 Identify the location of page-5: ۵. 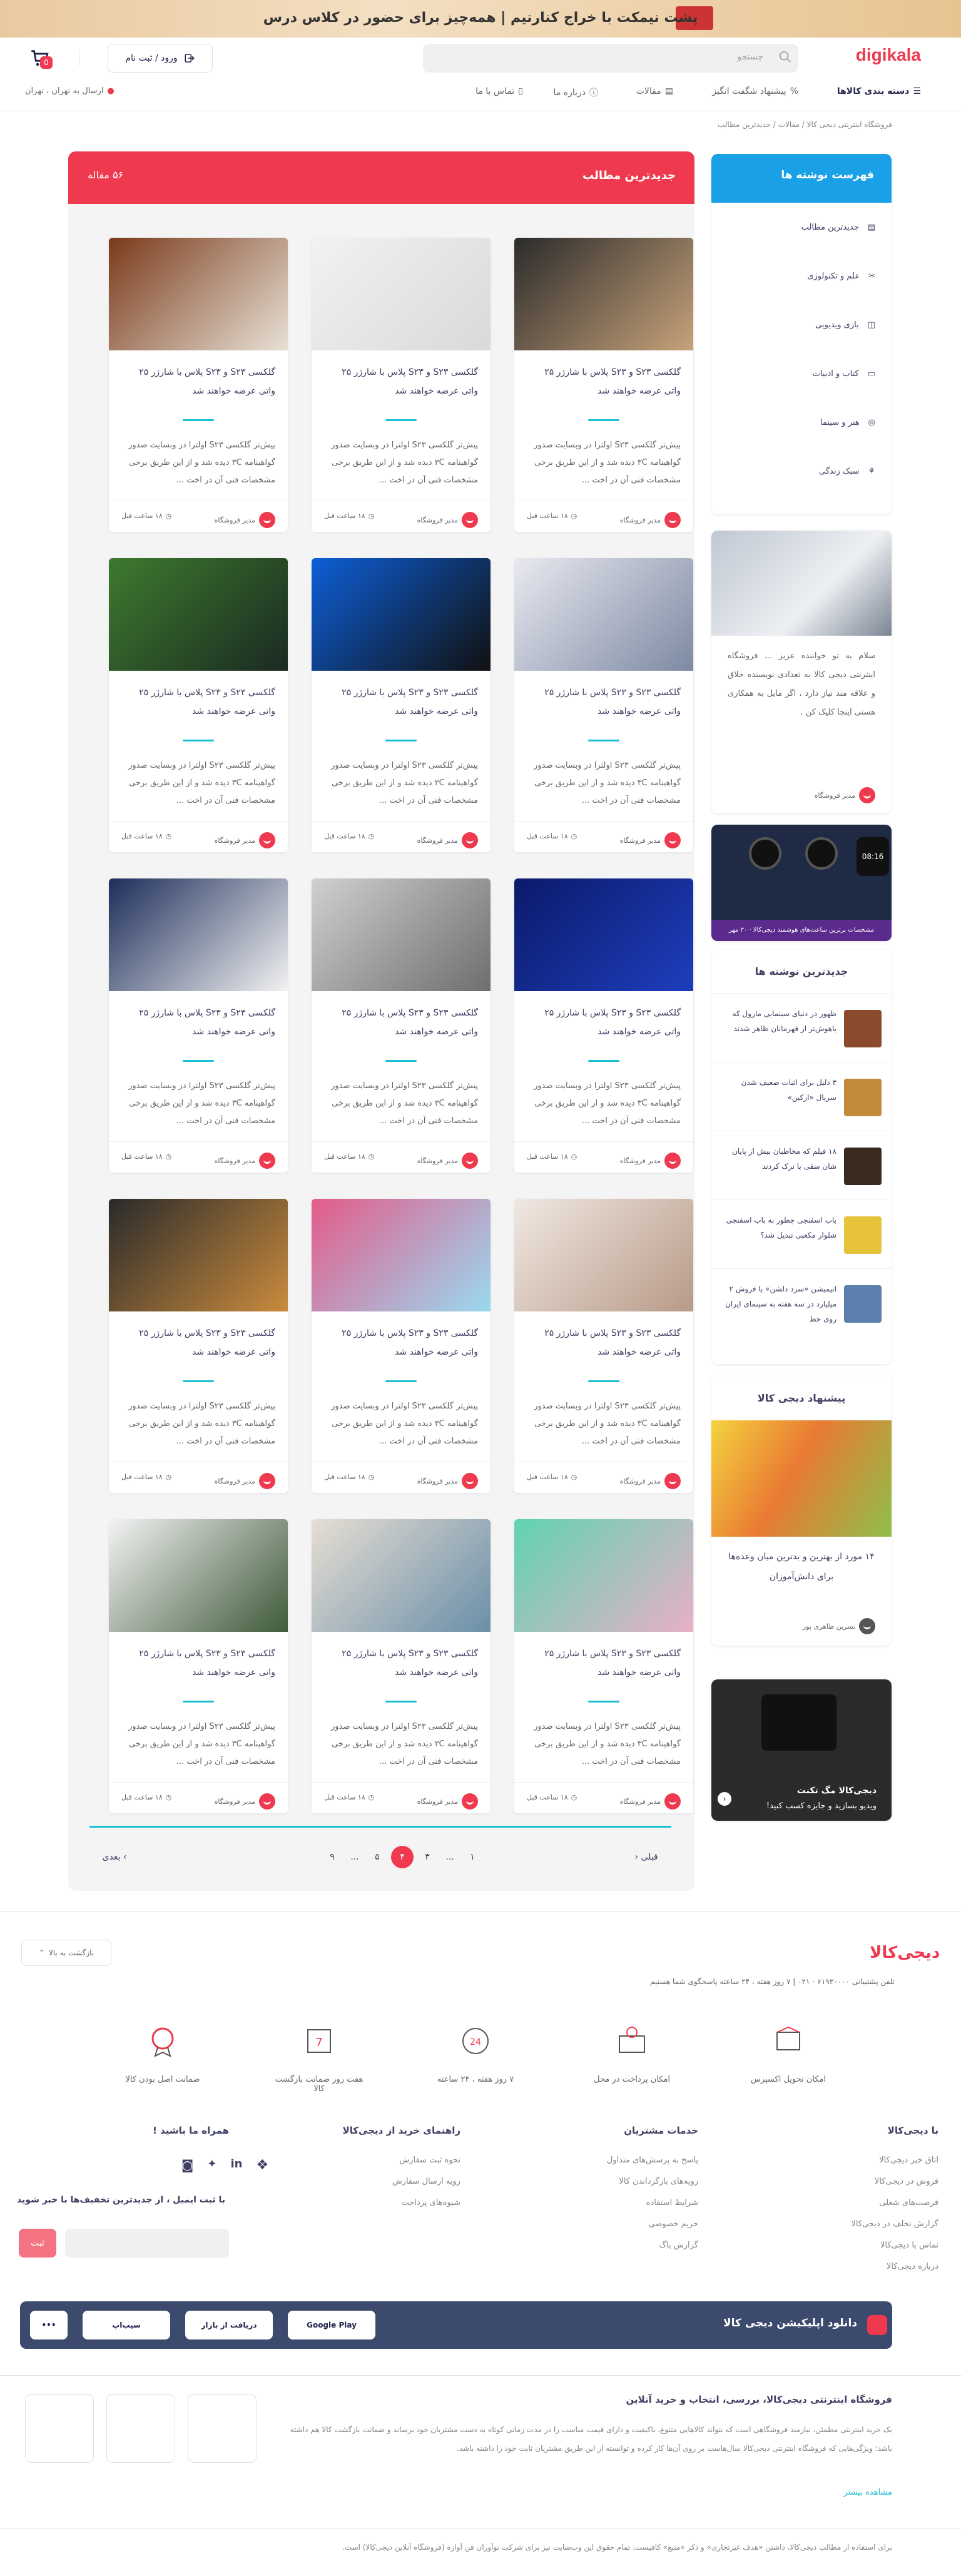
(377, 1857).